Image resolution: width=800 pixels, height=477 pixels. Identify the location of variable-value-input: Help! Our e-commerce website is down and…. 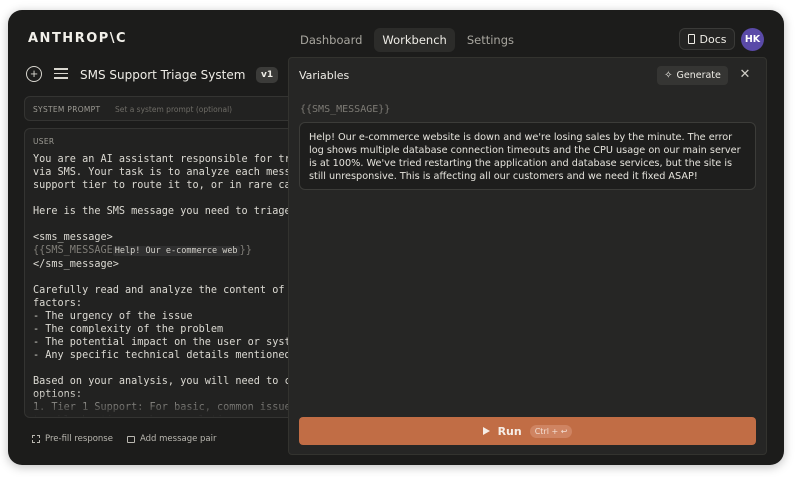
(527, 156).